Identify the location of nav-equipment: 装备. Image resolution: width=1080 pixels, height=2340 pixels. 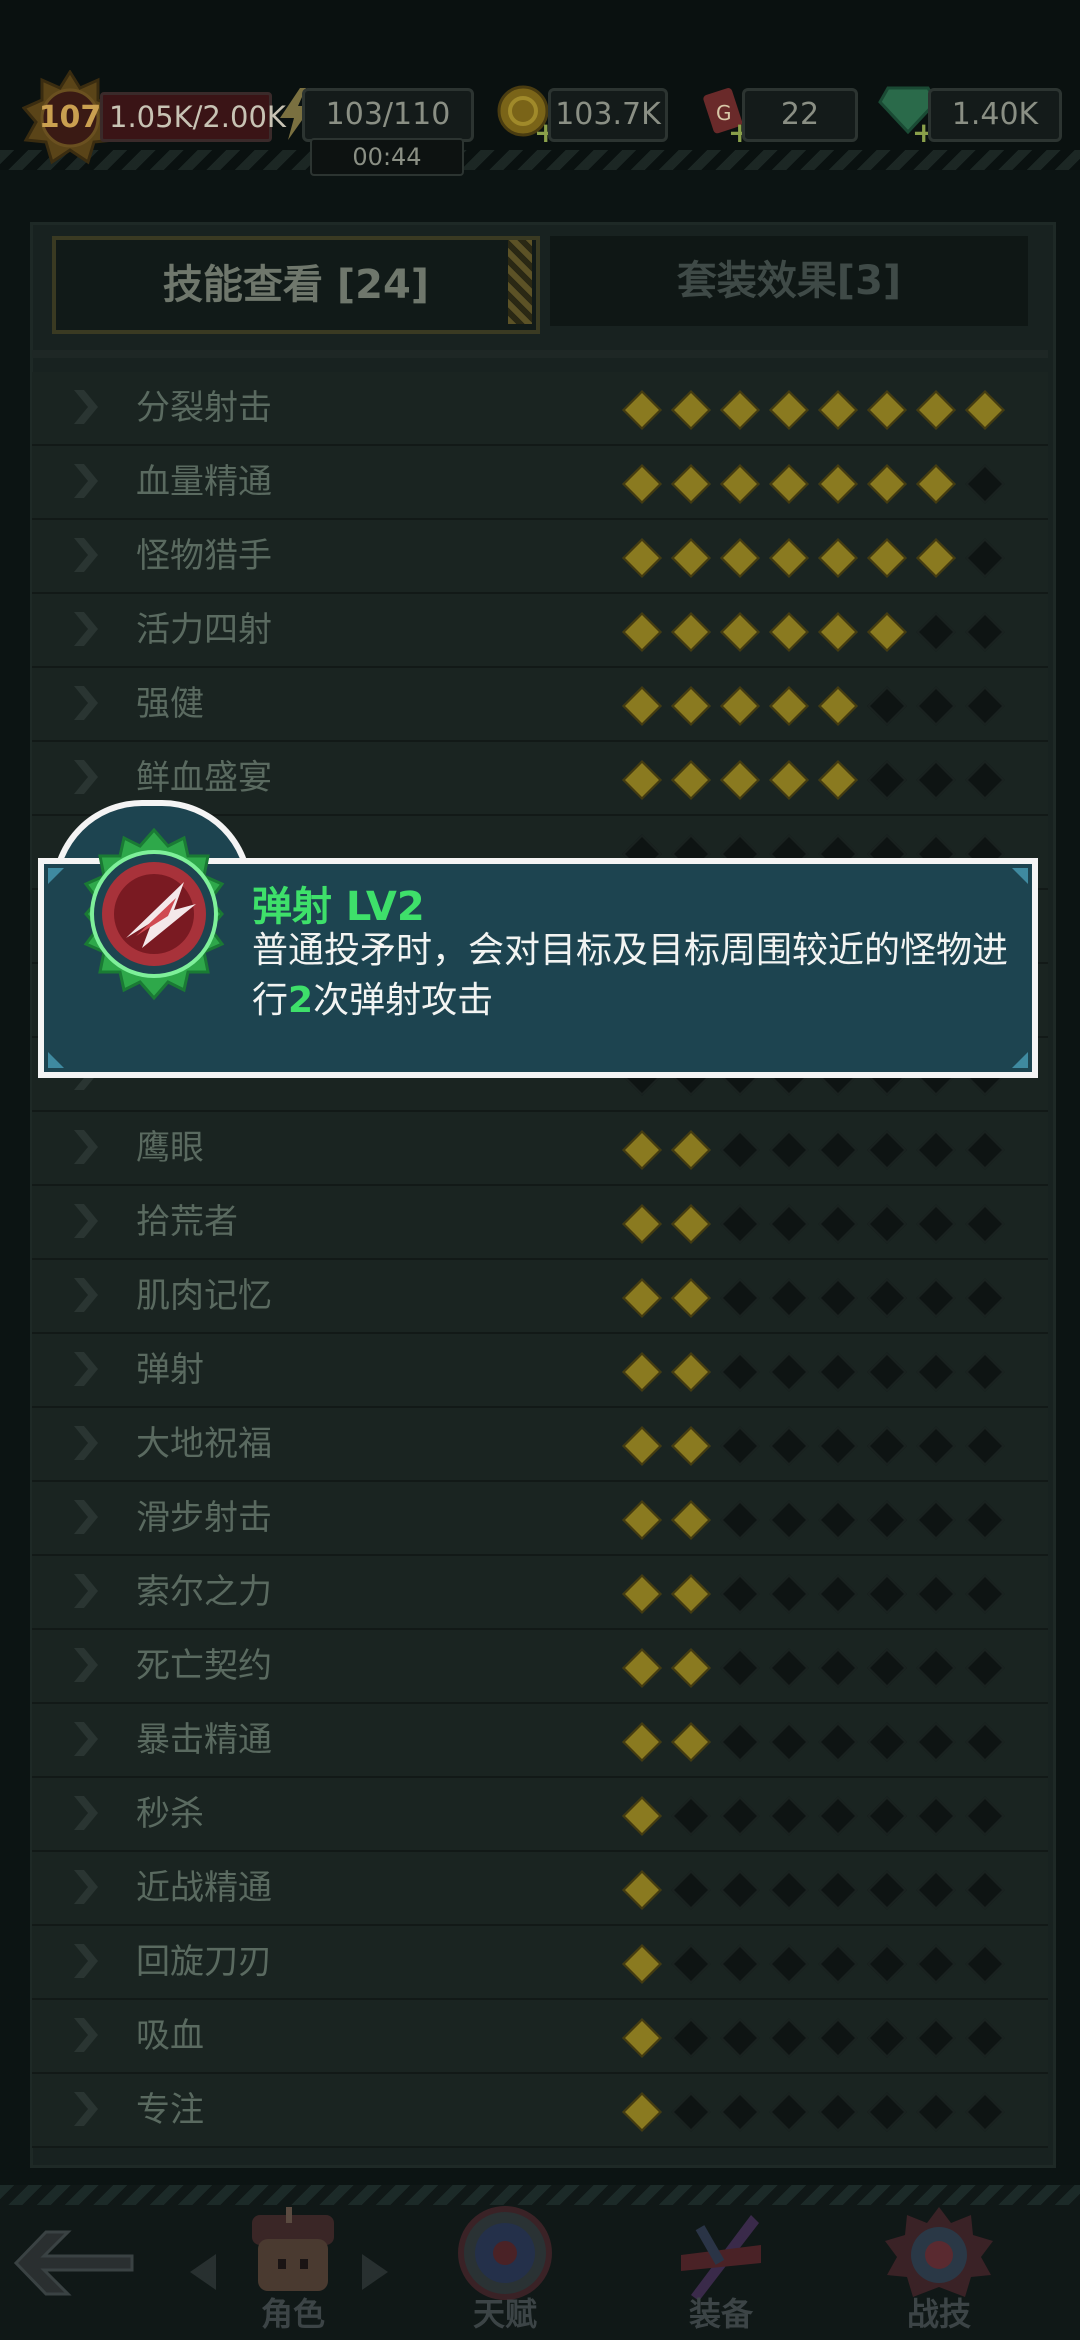
(721, 2270).